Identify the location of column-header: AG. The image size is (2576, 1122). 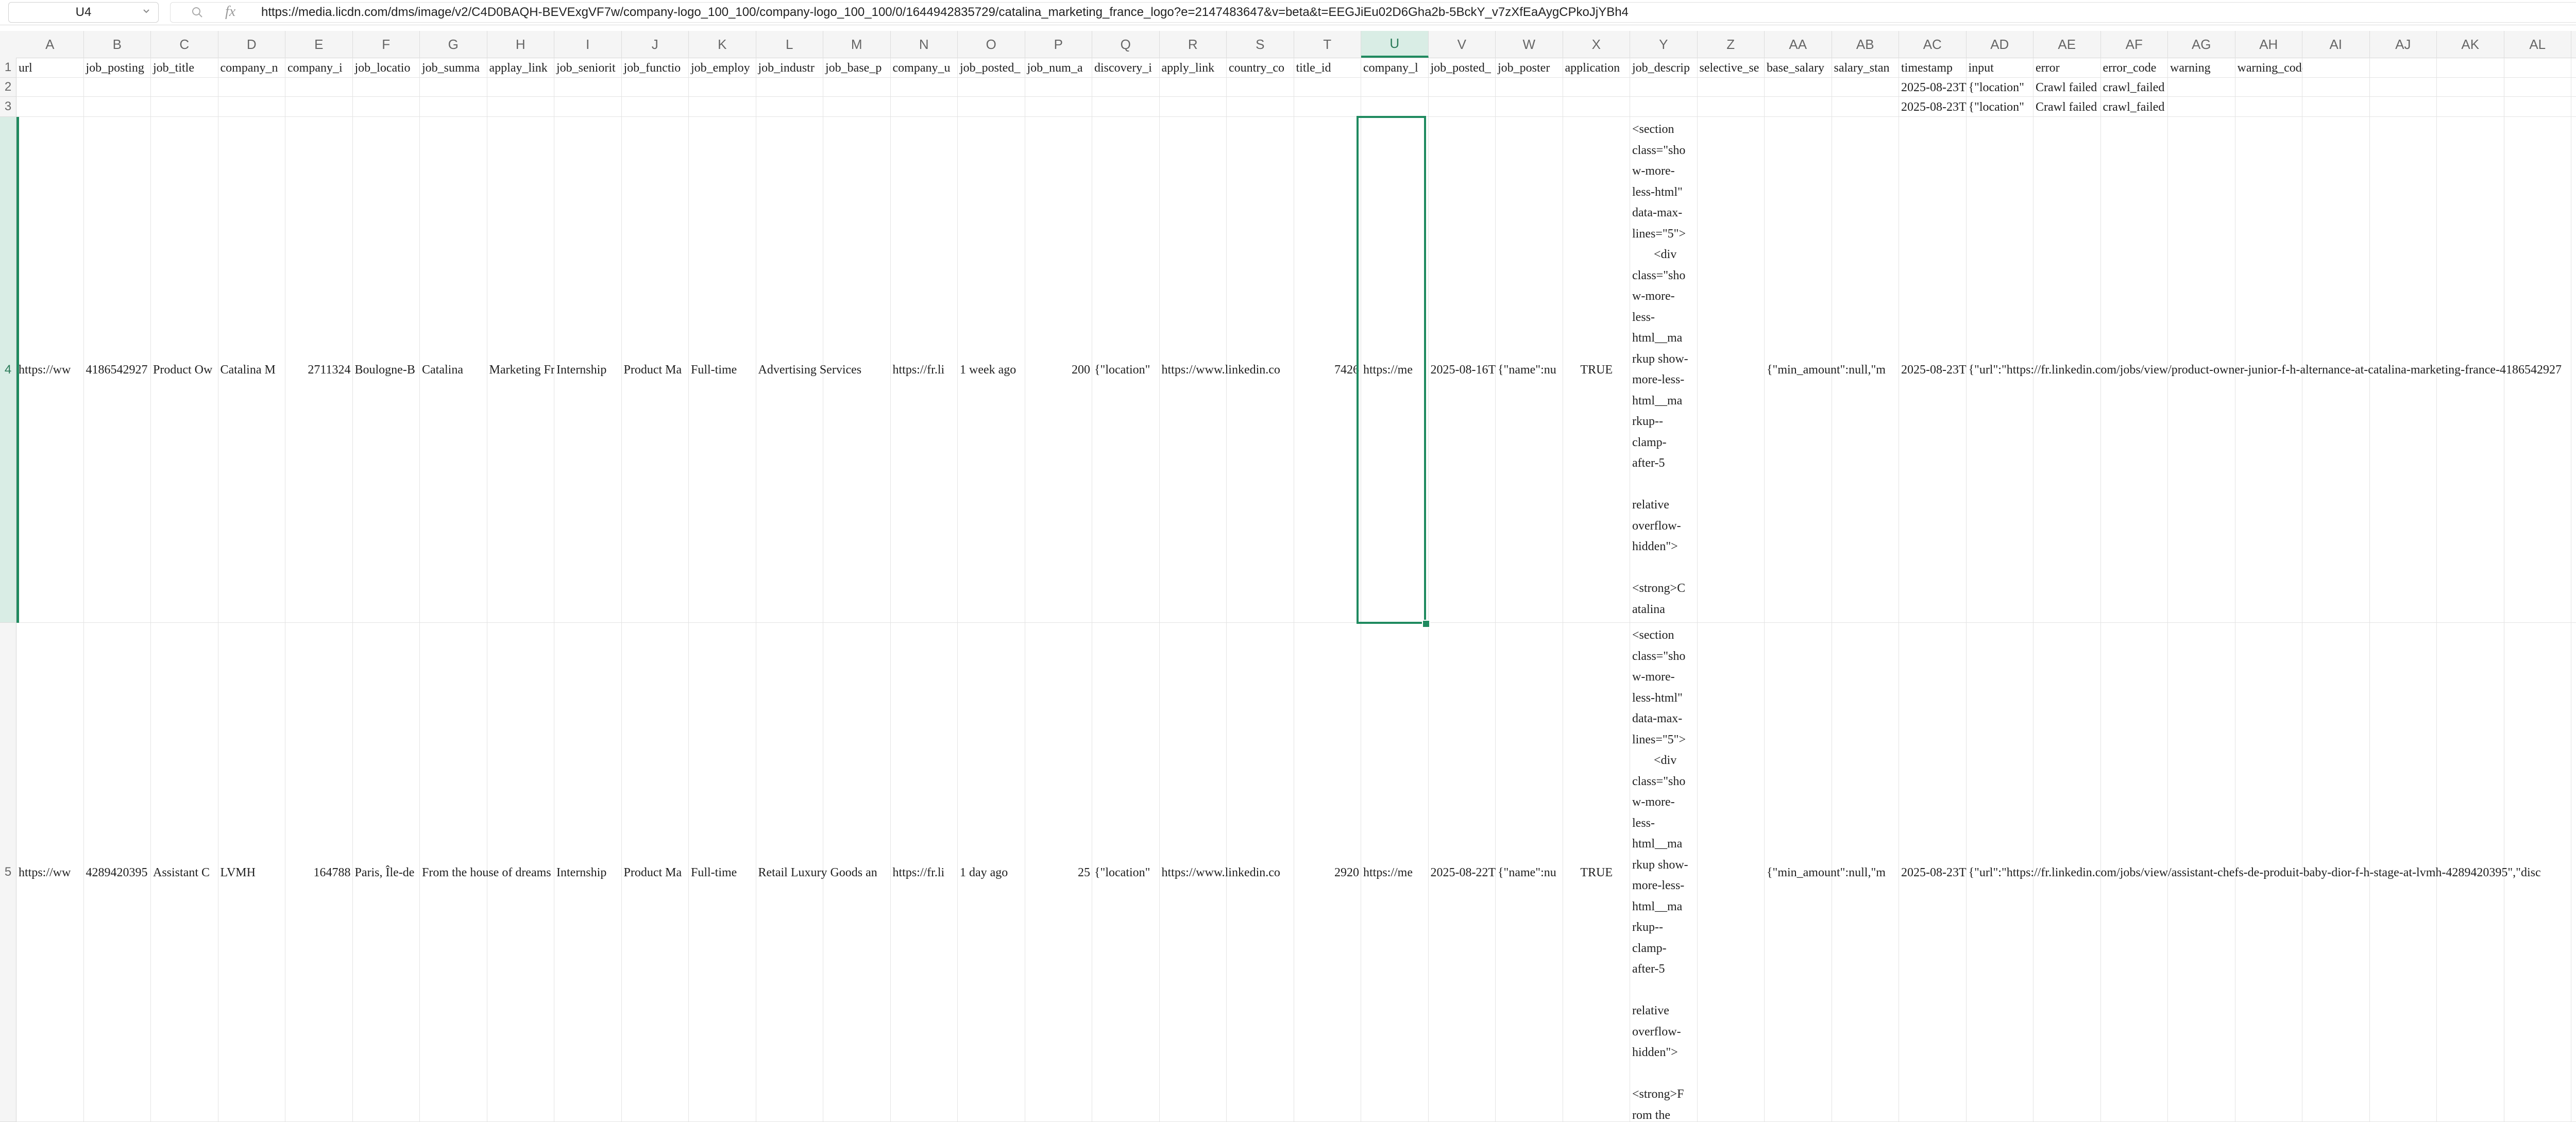
(2201, 44).